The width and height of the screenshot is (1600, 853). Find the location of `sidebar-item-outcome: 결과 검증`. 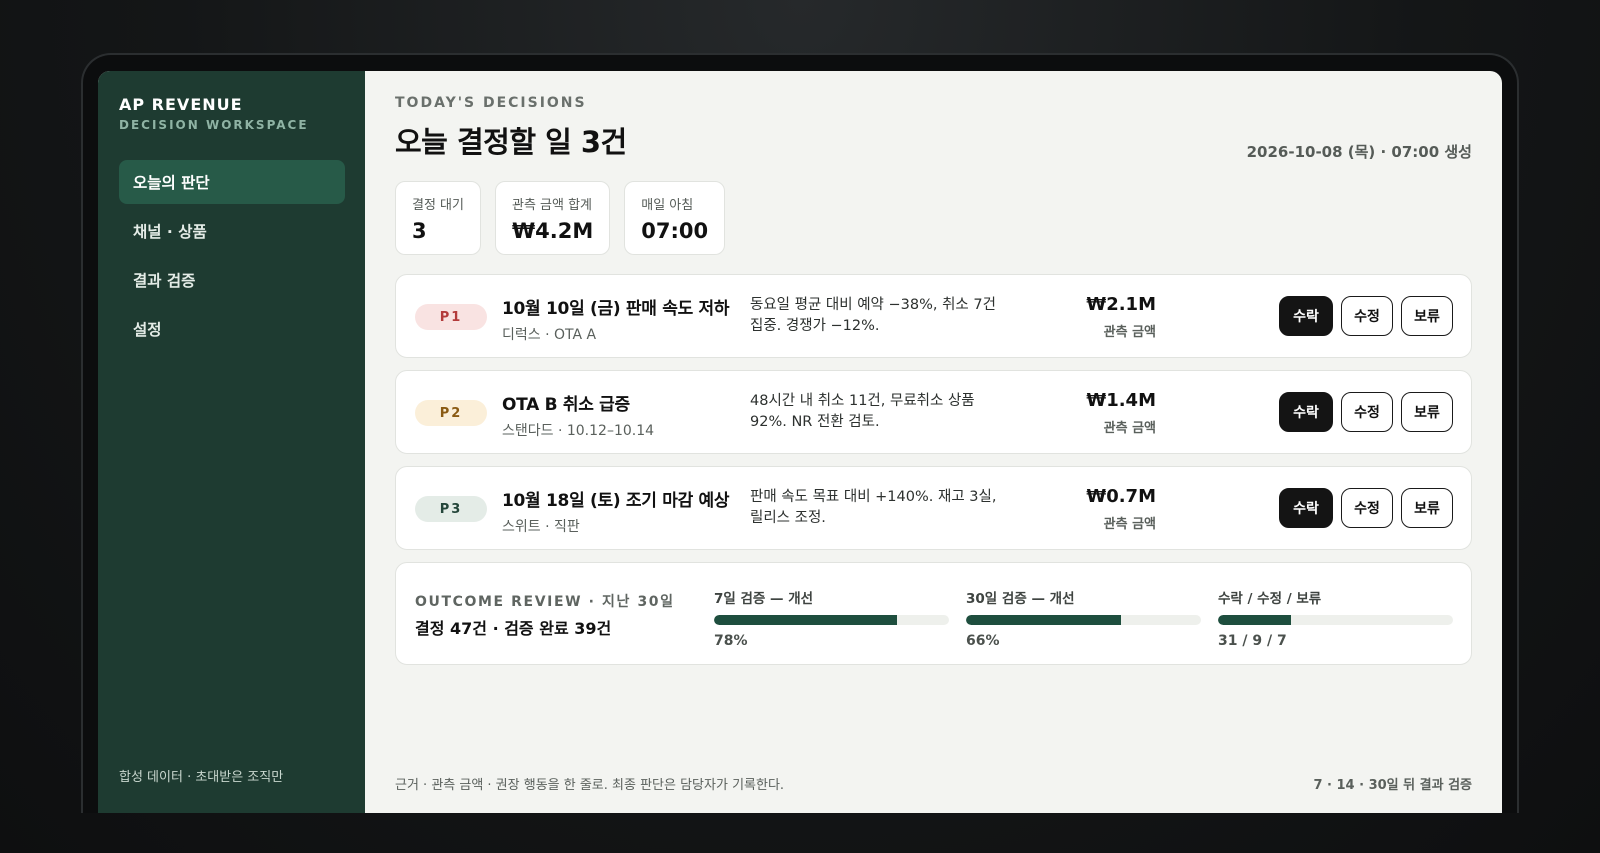

sidebar-item-outcome: 결과 검증 is located at coordinates (232, 280).